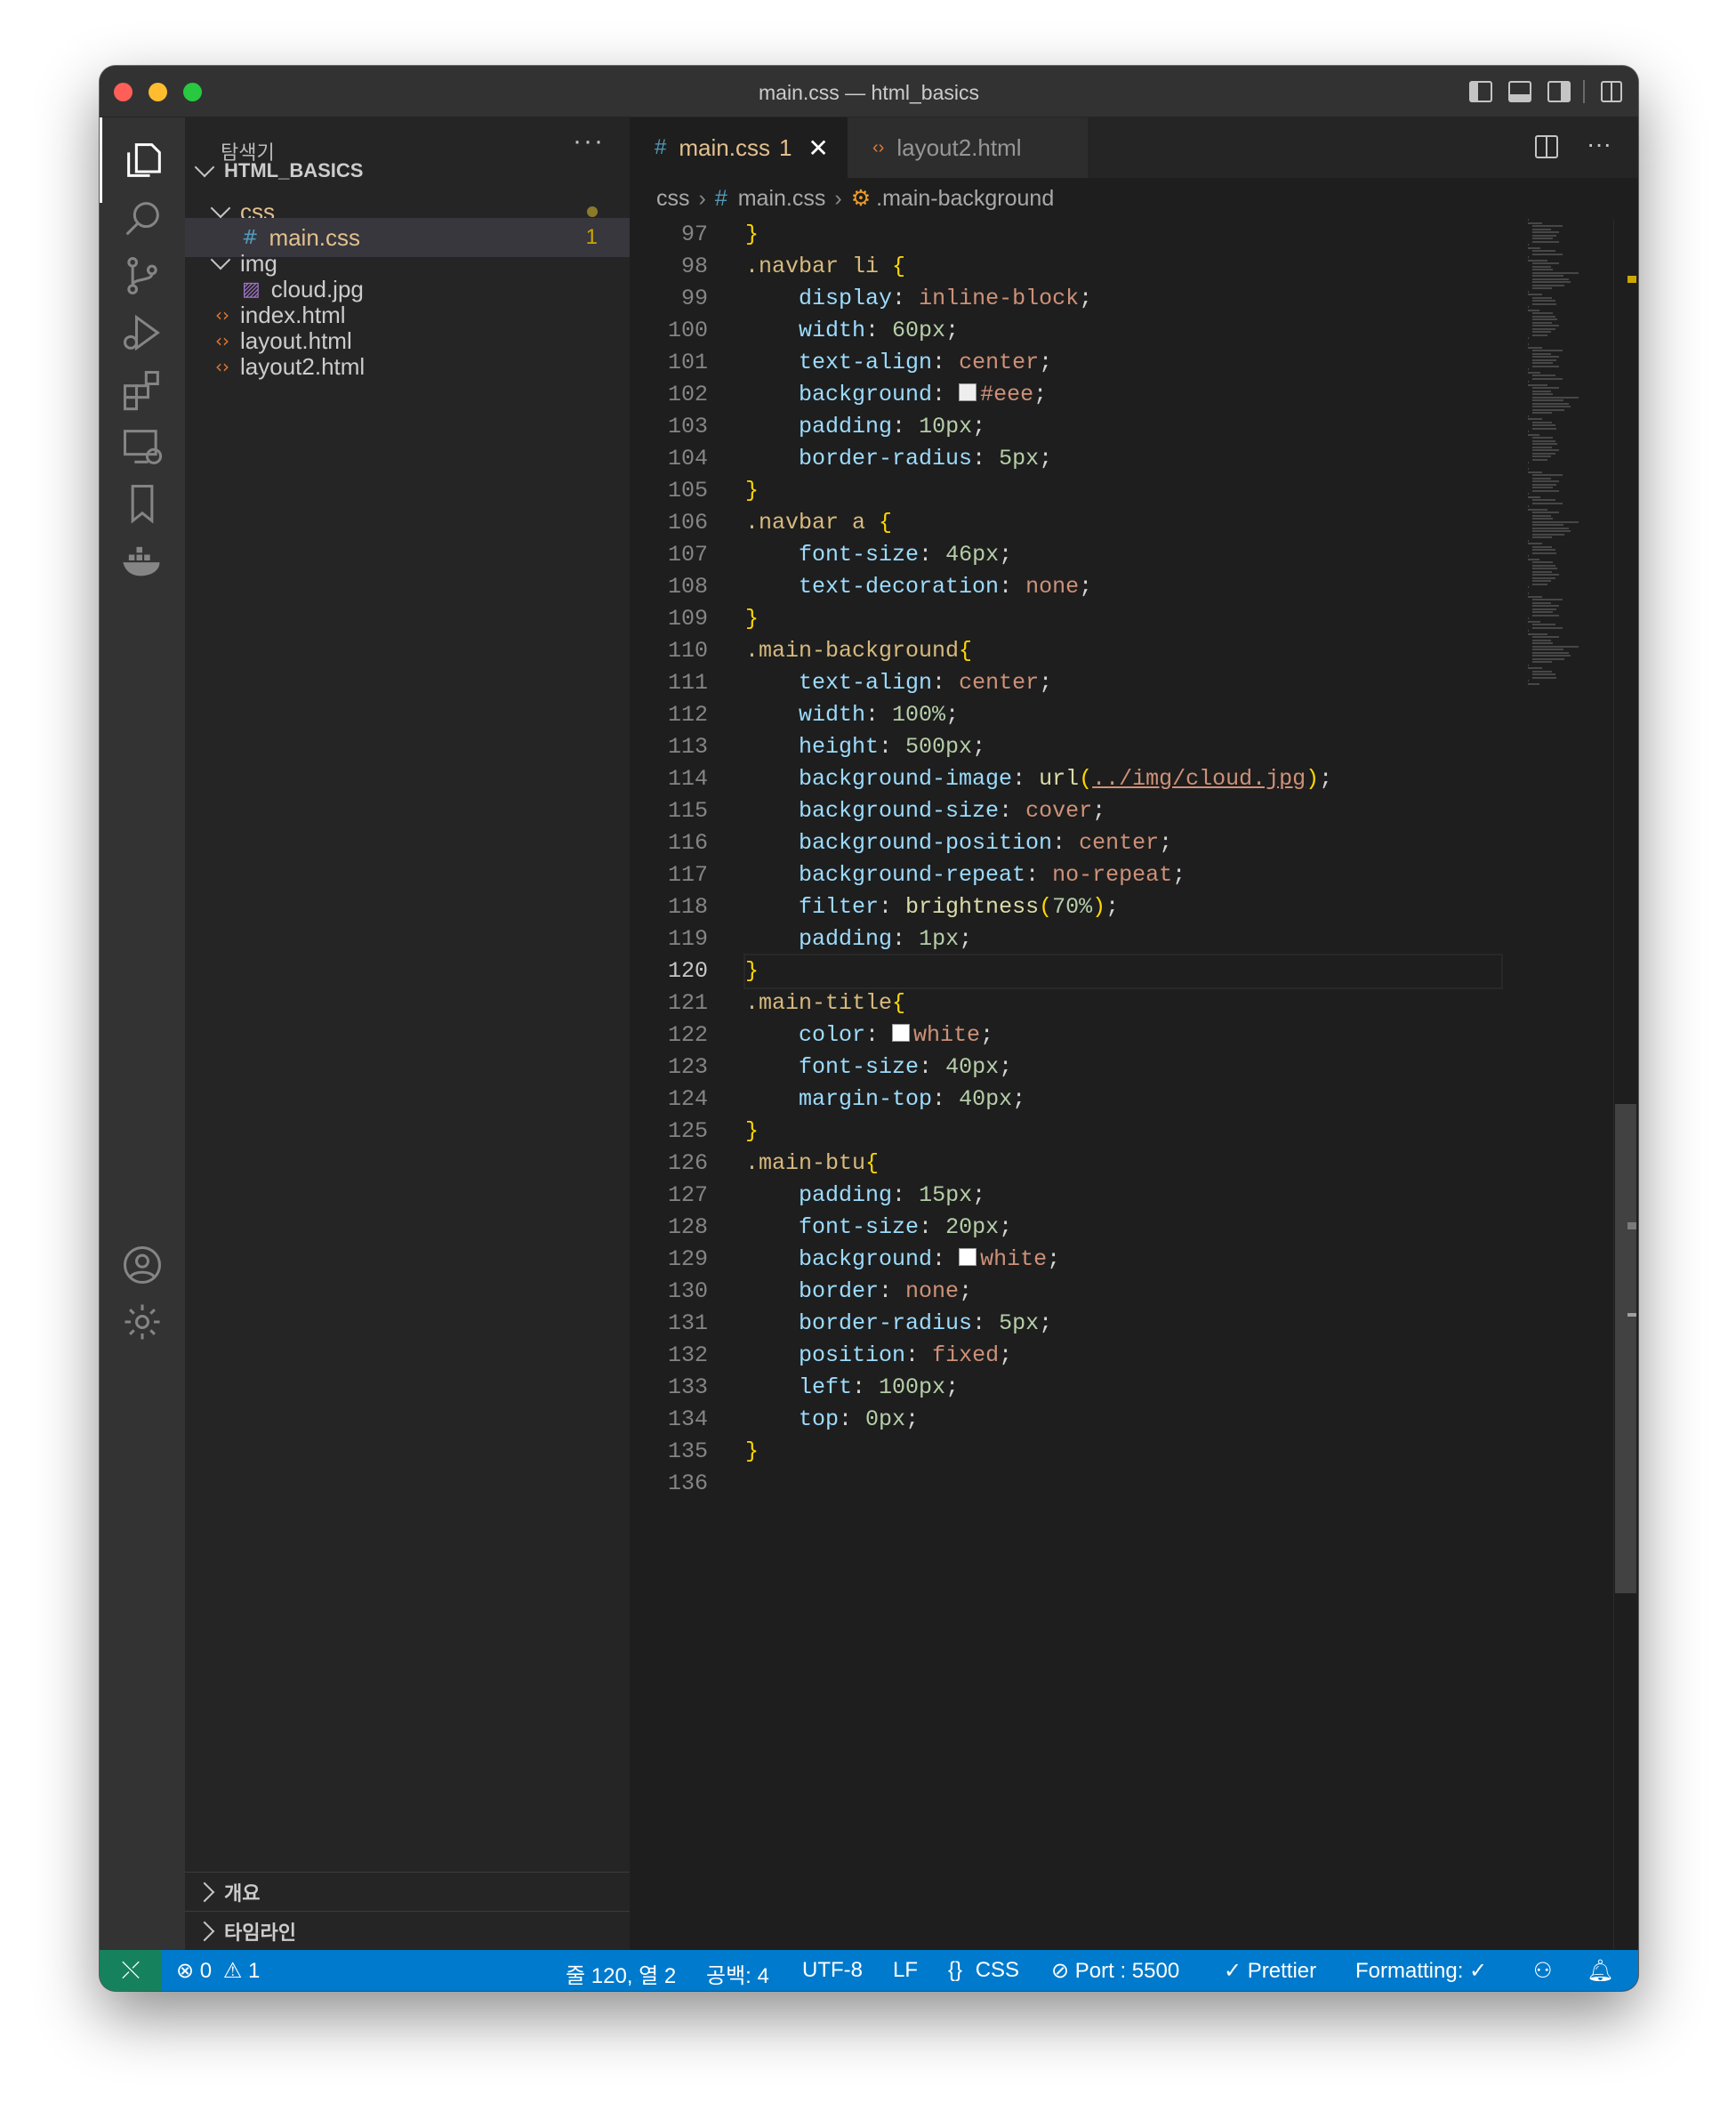  What do you see at coordinates (1123, 523) in the screenshot?
I see `code-line: .navbar a {` at bounding box center [1123, 523].